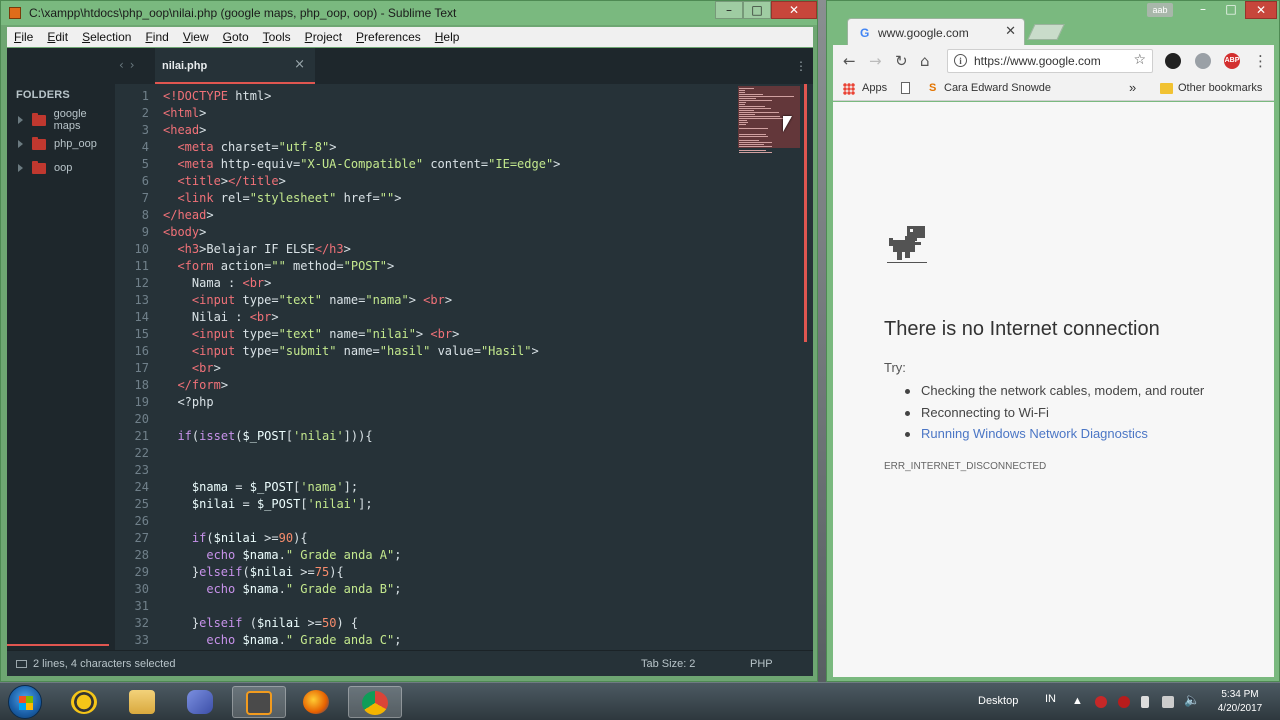 The height and width of the screenshot is (720, 1280). What do you see at coordinates (361, 556) in the screenshot?
I see `code-line: echo $nama." Grade anda A";` at bounding box center [361, 556].